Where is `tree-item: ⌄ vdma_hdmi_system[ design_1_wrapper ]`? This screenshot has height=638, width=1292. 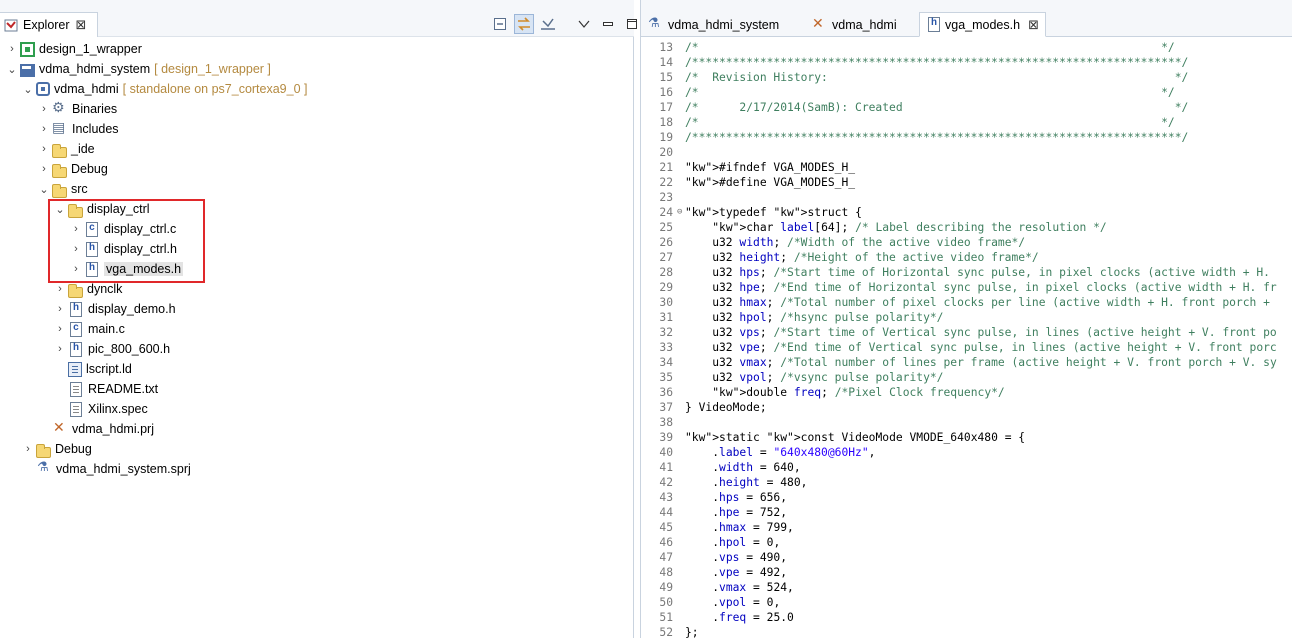 tree-item: ⌄ vdma_hdmi_system[ design_1_wrapper ] is located at coordinates (137, 69).